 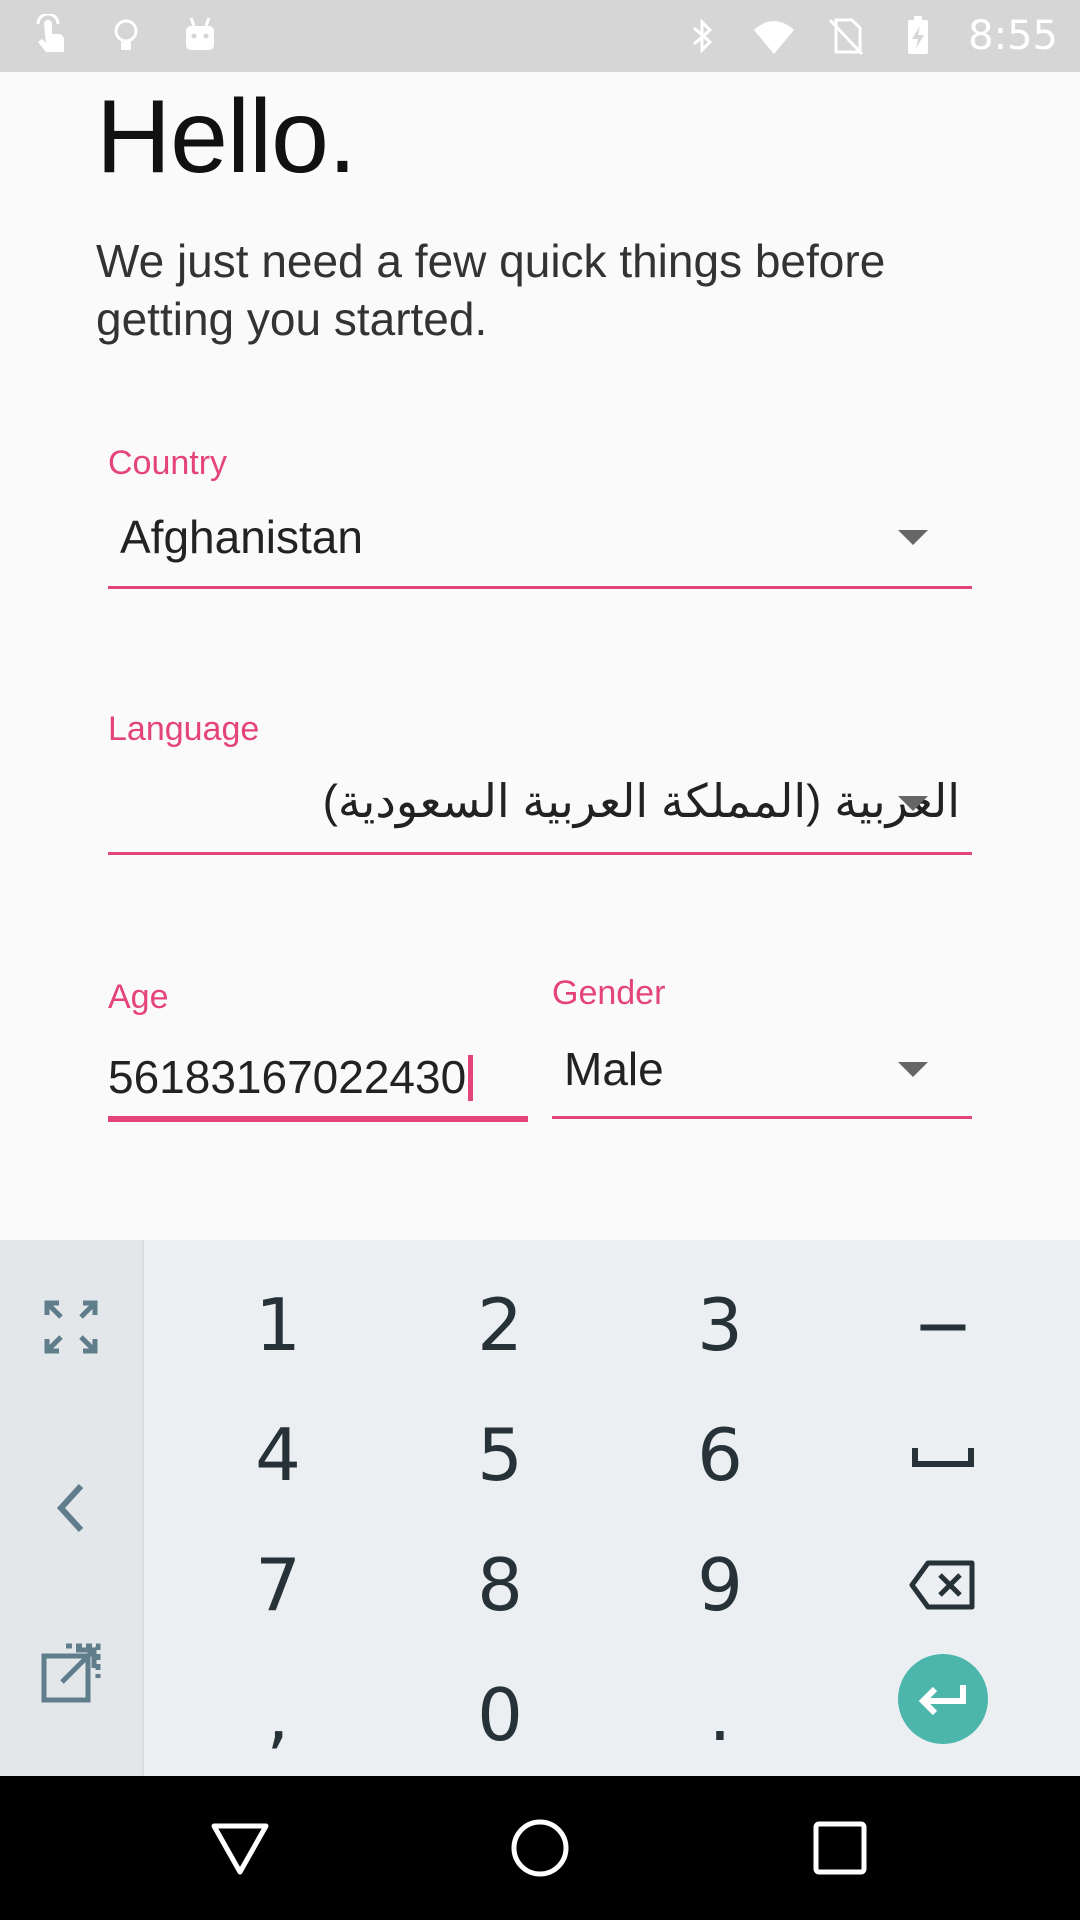 I want to click on fullscreen-icon, so click(x=71, y=1327).